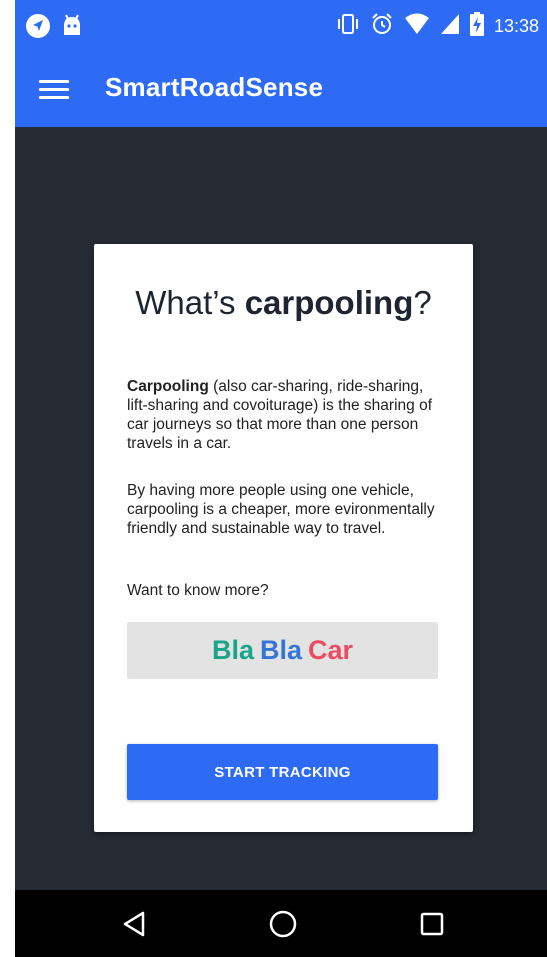 The image size is (547, 957). Describe the element at coordinates (348, 26) in the screenshot. I see `vibrate-icon` at that location.